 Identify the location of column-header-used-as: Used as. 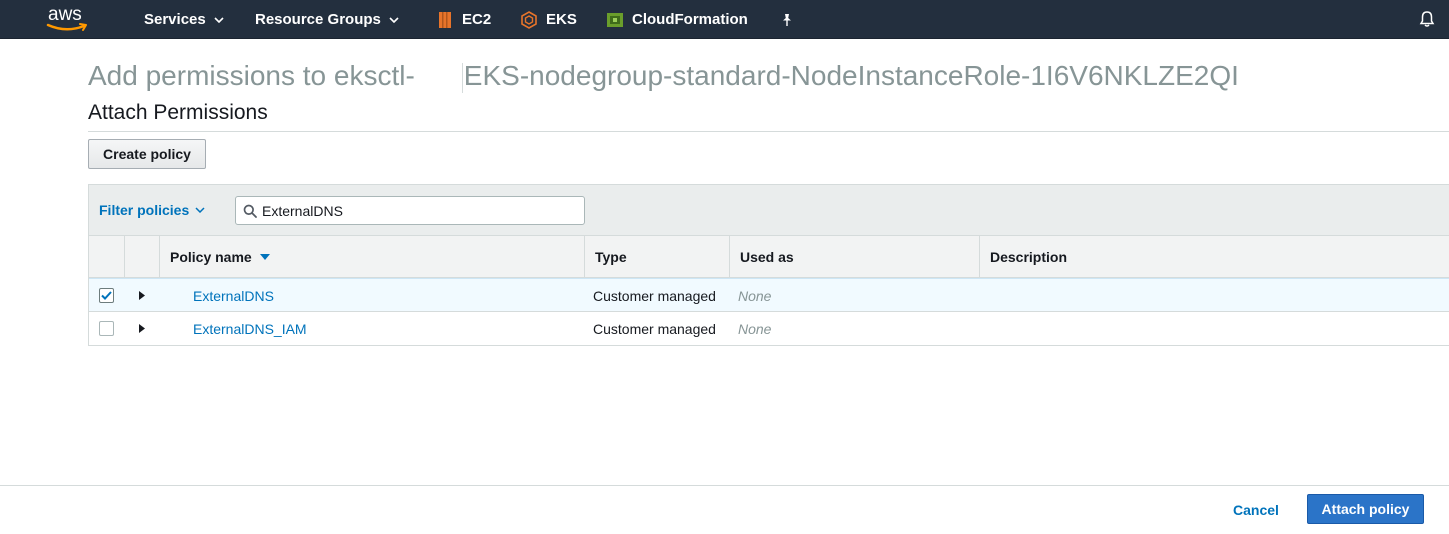
(854, 257).